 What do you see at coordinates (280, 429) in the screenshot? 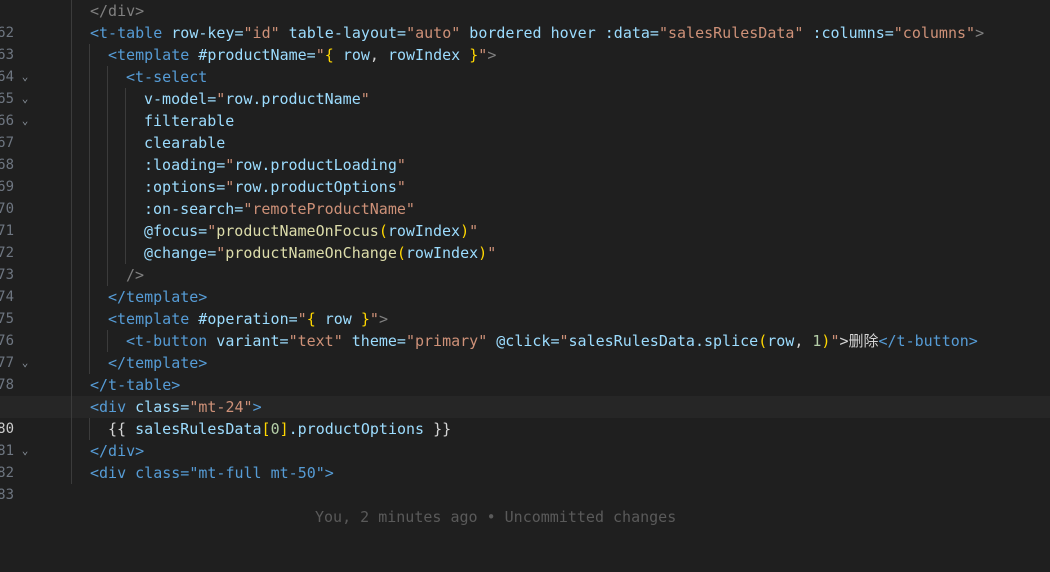
I see `code-text: {{ salesRulesData[0].productOptions }}` at bounding box center [280, 429].